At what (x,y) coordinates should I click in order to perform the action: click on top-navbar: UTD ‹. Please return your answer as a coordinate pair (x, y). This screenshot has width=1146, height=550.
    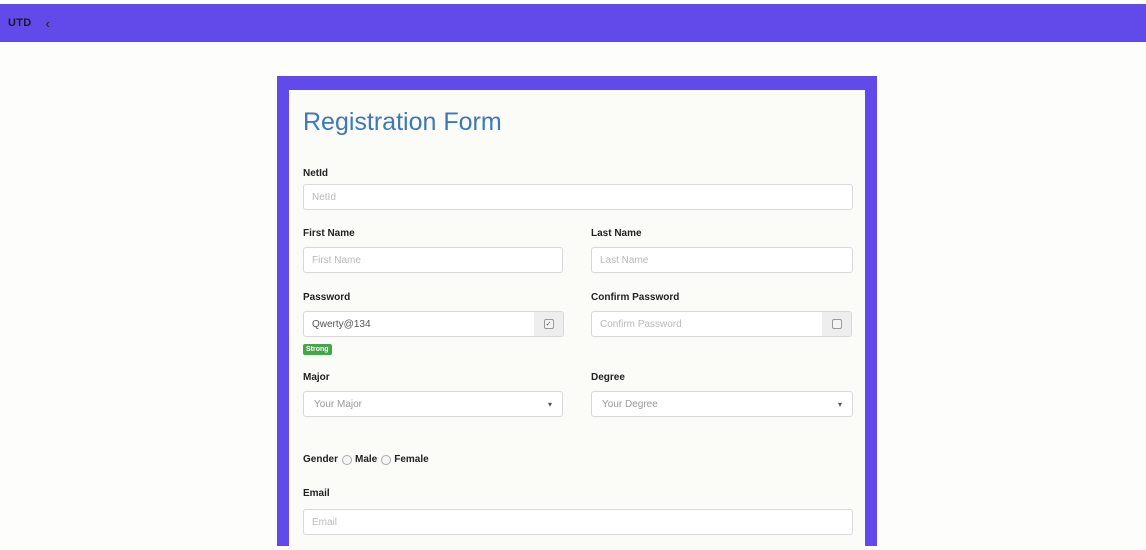
    Looking at the image, I should click on (573, 23).